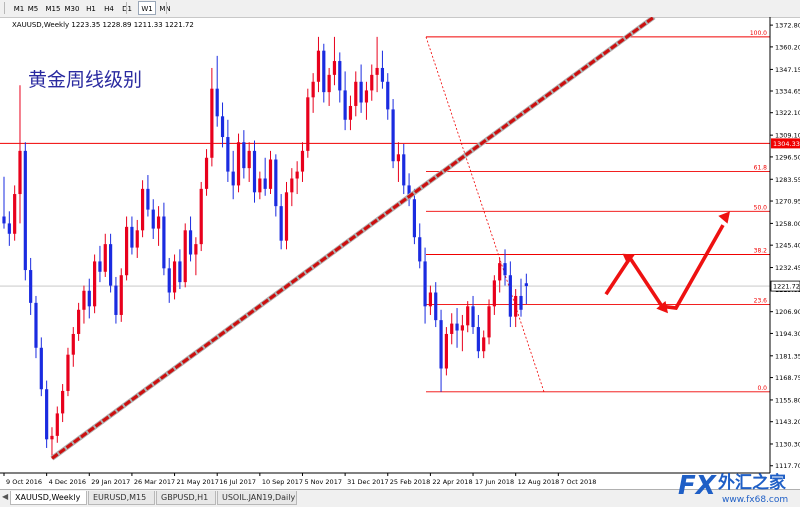  Describe the element at coordinates (91, 8) in the screenshot. I see `timeframe-h1: H1` at that location.